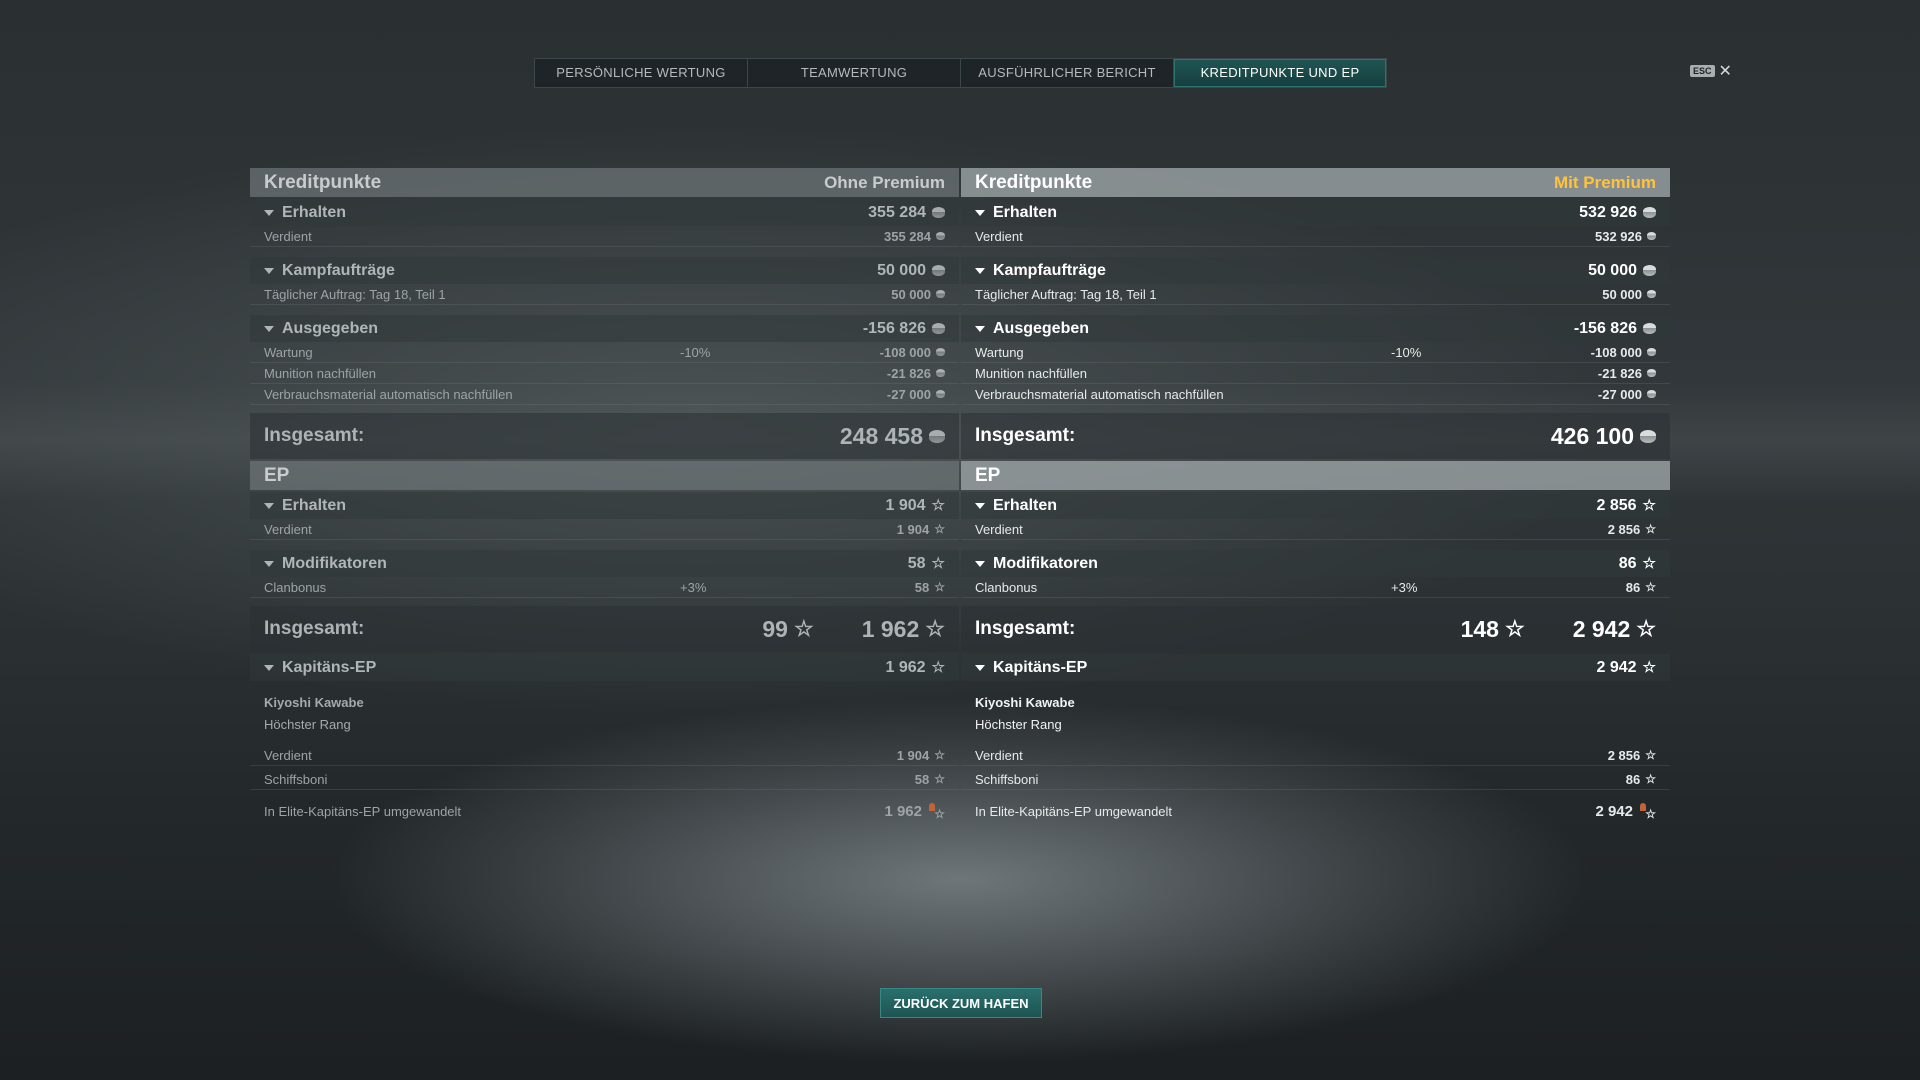 The image size is (1920, 1080). What do you see at coordinates (1711, 71) in the screenshot?
I see `close-button: ESC ✕` at bounding box center [1711, 71].